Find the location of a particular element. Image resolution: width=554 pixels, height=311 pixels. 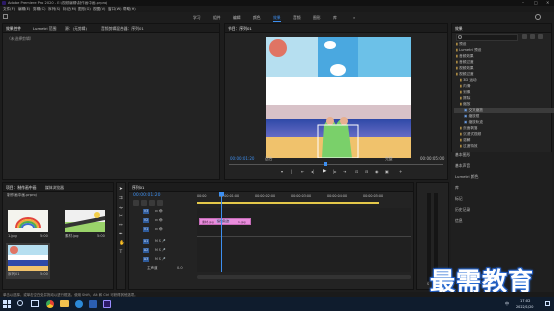

mark-in-icon: ▾ is located at coordinates (282, 171).